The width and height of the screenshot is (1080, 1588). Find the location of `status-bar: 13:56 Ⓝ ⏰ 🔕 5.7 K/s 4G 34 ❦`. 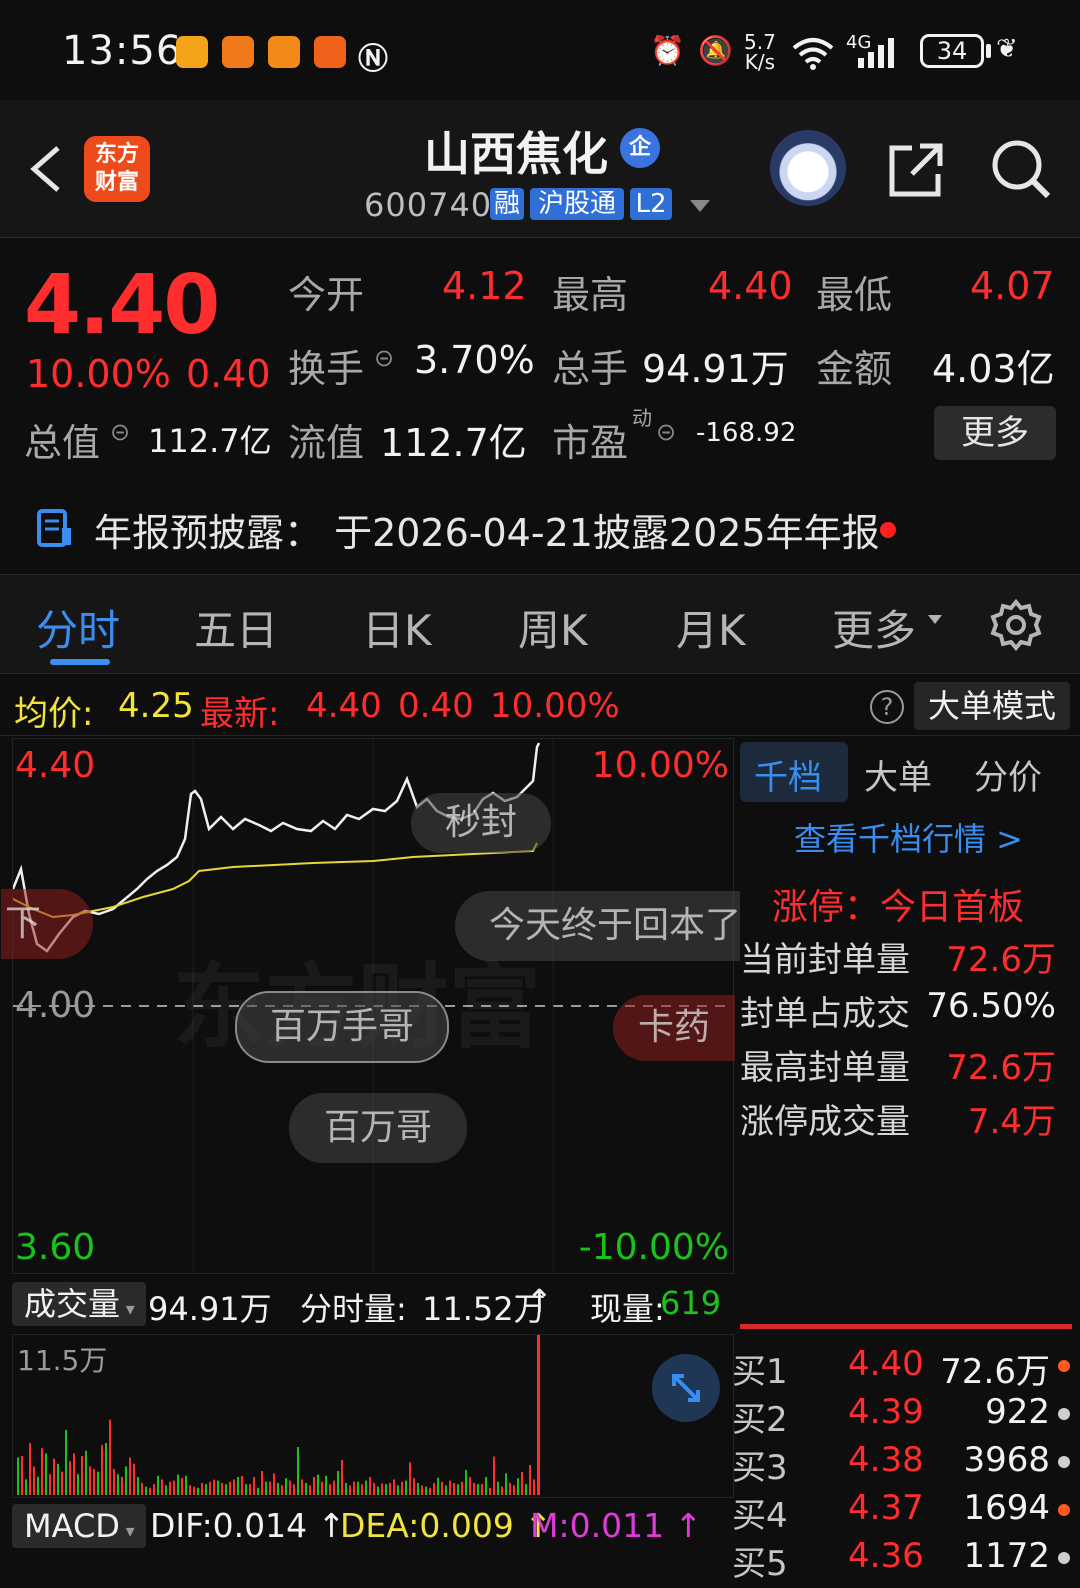

status-bar: 13:56 Ⓝ ⏰ 🔕 5.7 K/s 4G 34 ❦ is located at coordinates (540, 50).